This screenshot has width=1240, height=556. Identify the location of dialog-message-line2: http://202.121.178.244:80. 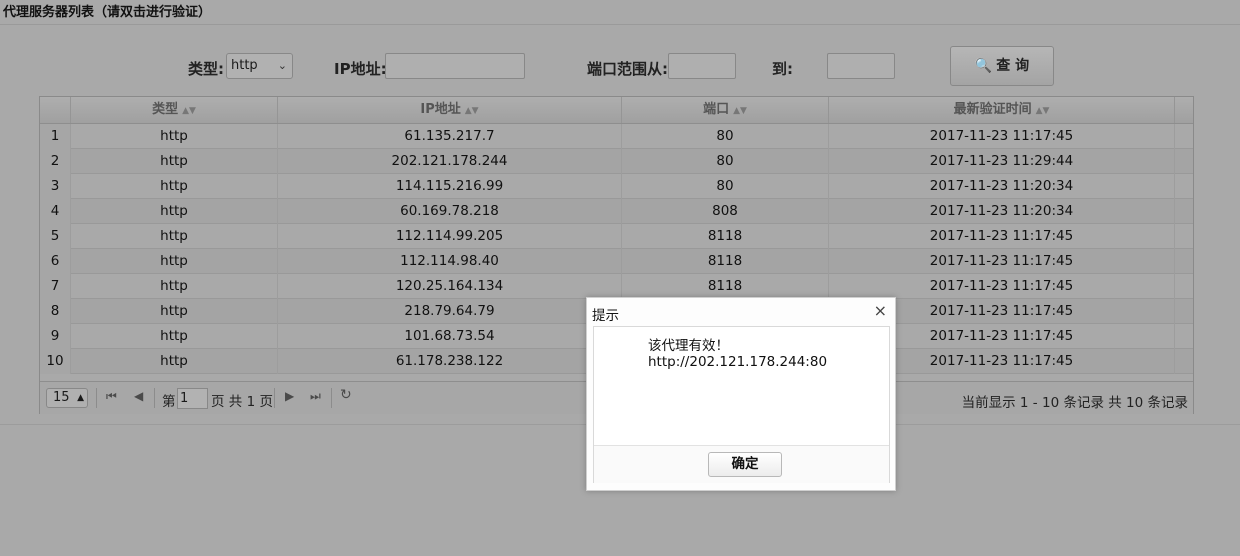
(738, 362).